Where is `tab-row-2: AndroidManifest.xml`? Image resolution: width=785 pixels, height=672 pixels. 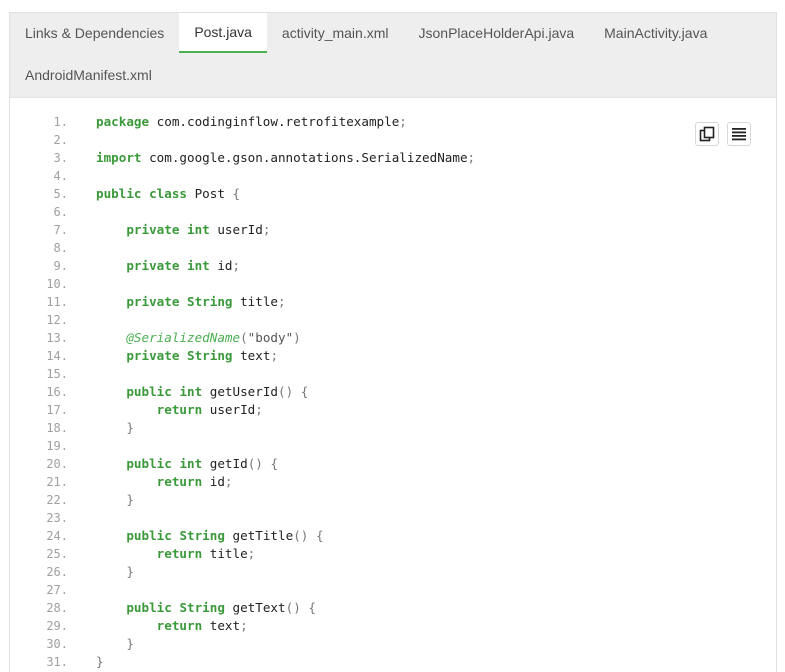
tab-row-2: AndroidManifest.xml is located at coordinates (88, 75).